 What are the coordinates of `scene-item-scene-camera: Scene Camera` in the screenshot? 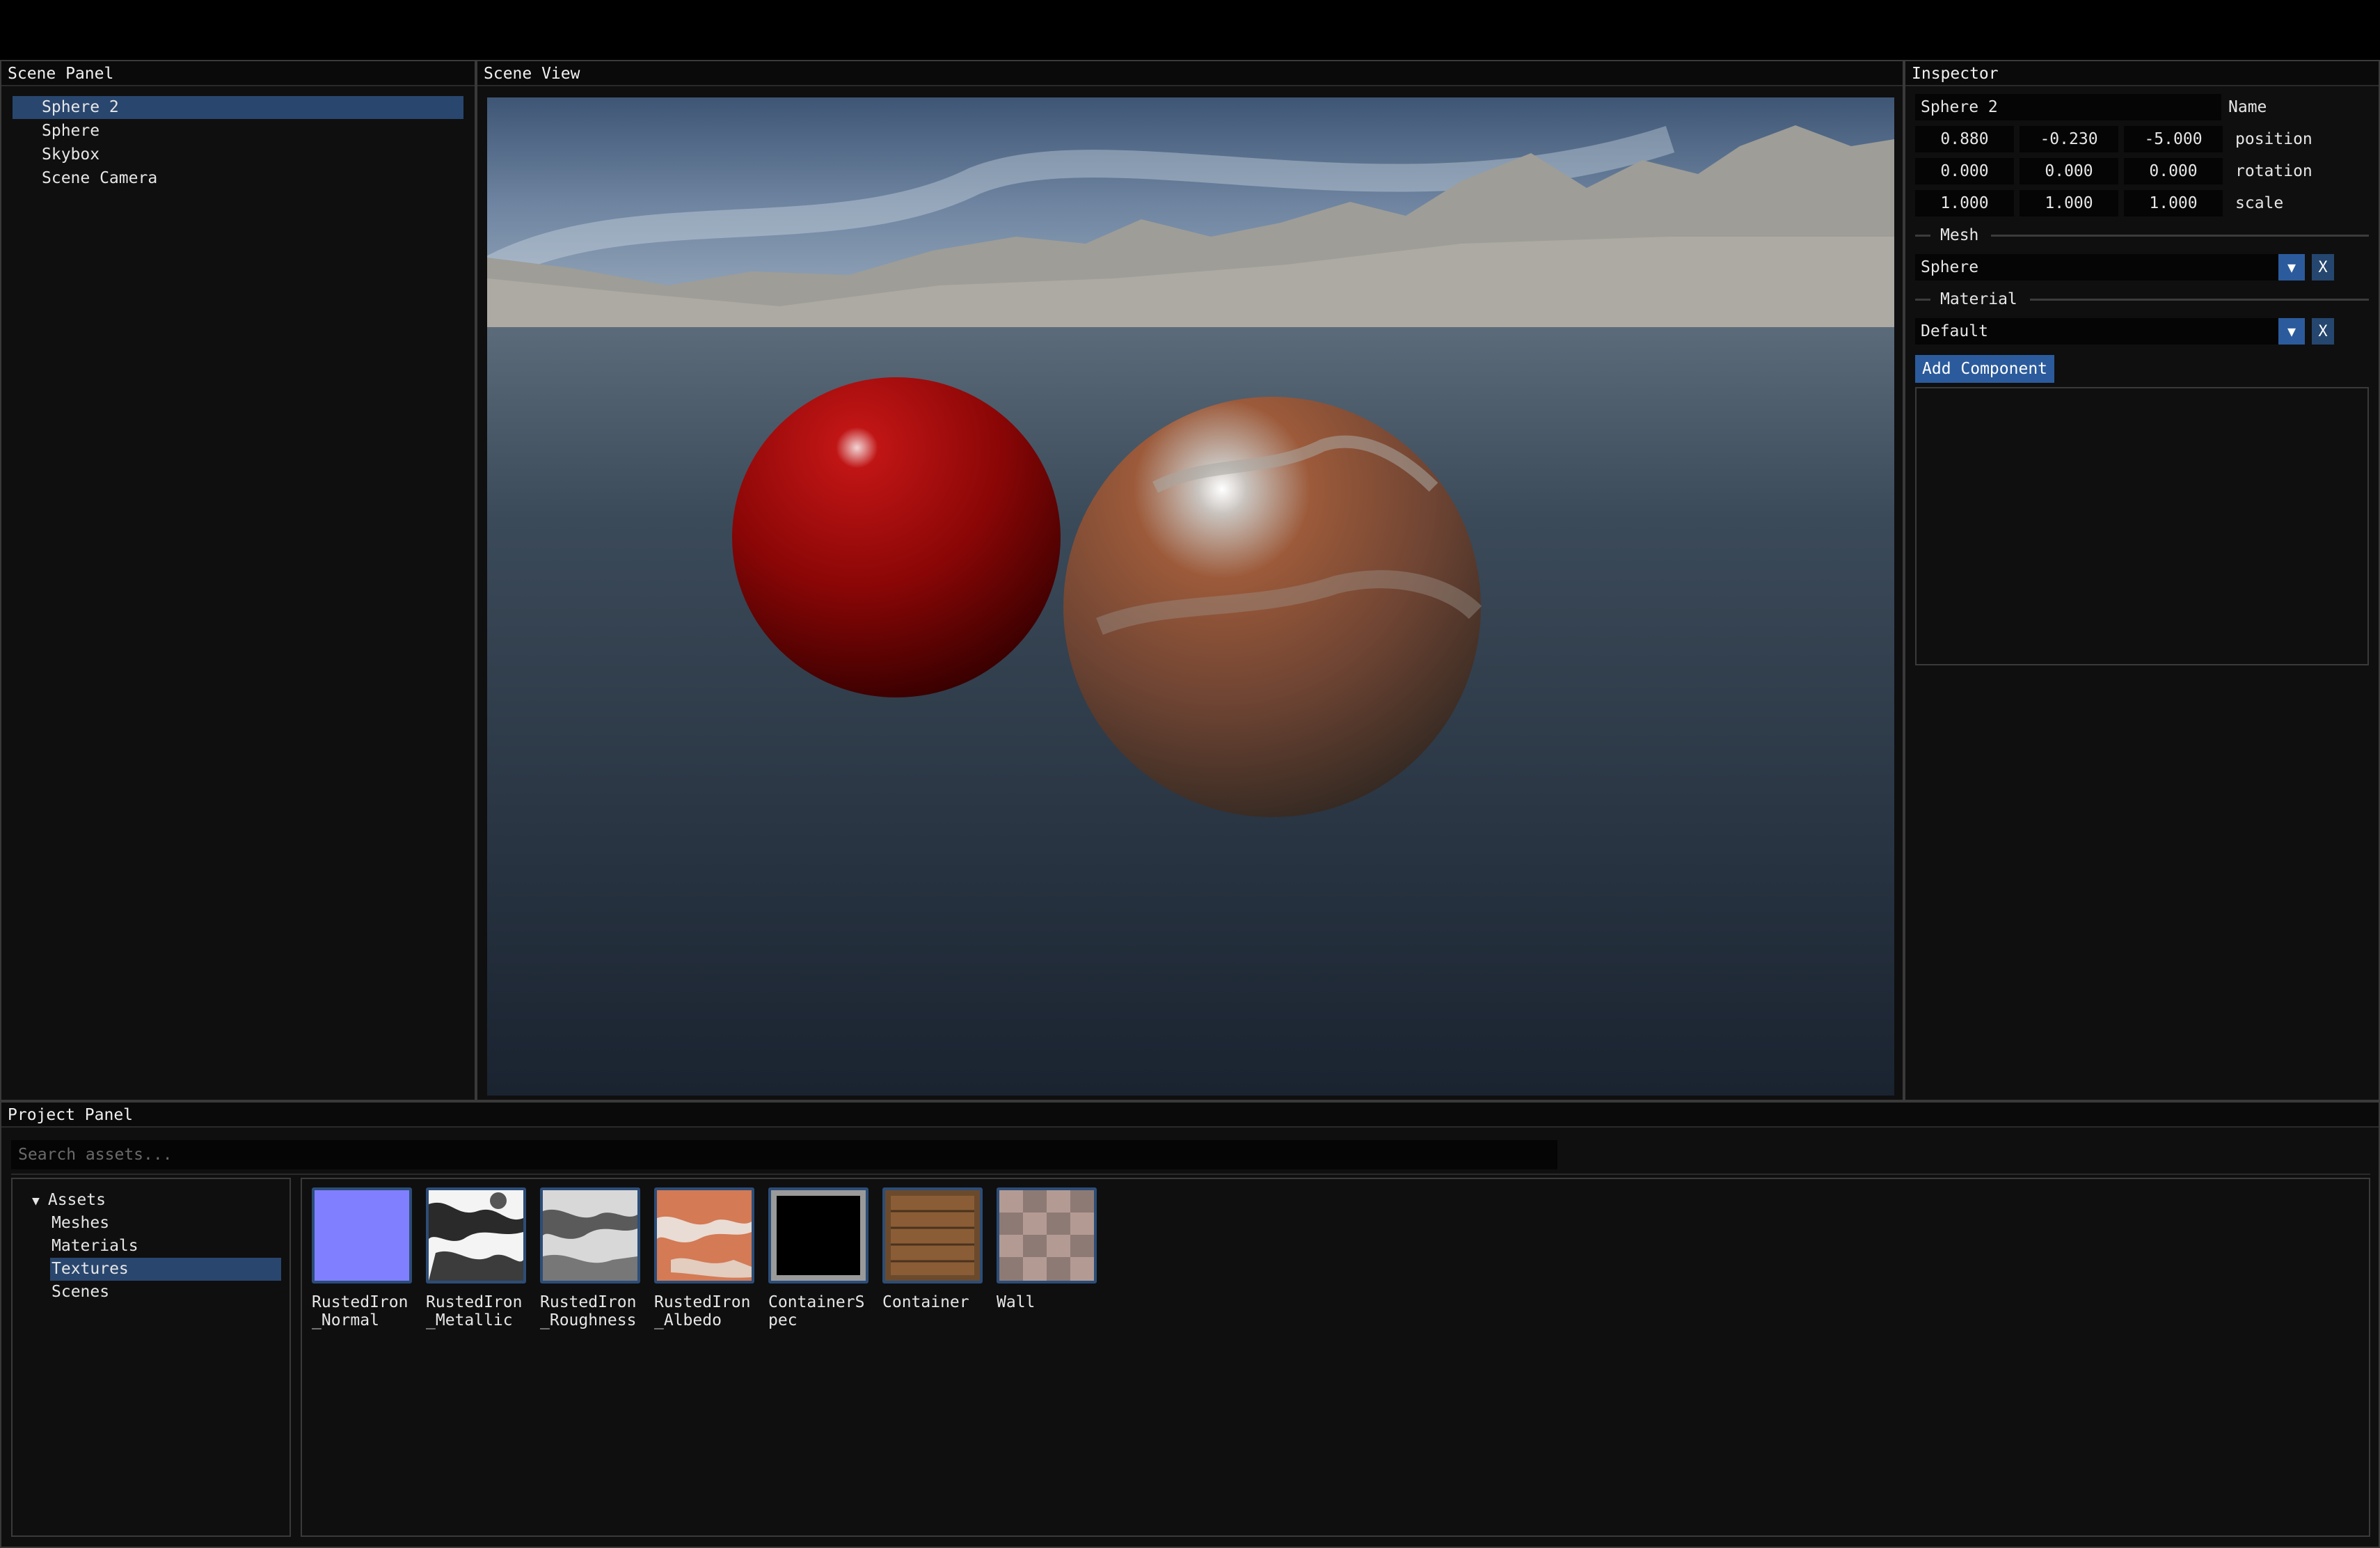 It's located at (238, 178).